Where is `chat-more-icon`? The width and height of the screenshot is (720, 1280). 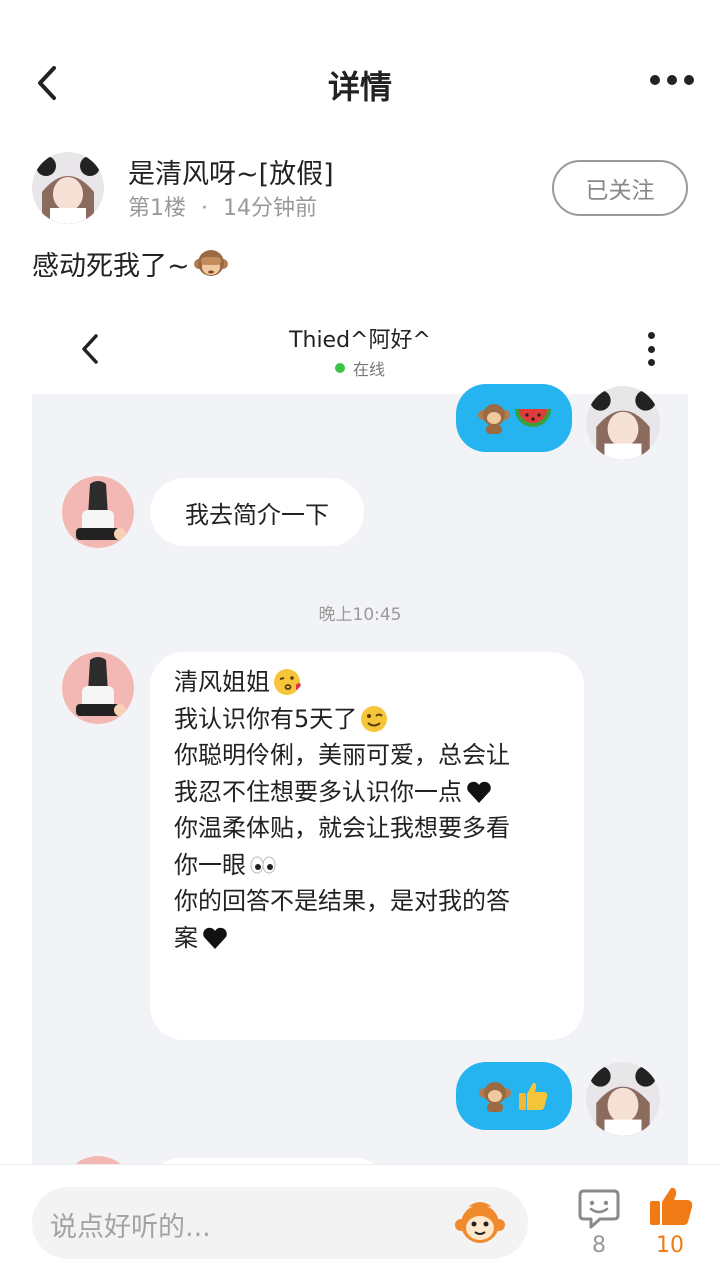 chat-more-icon is located at coordinates (651, 349).